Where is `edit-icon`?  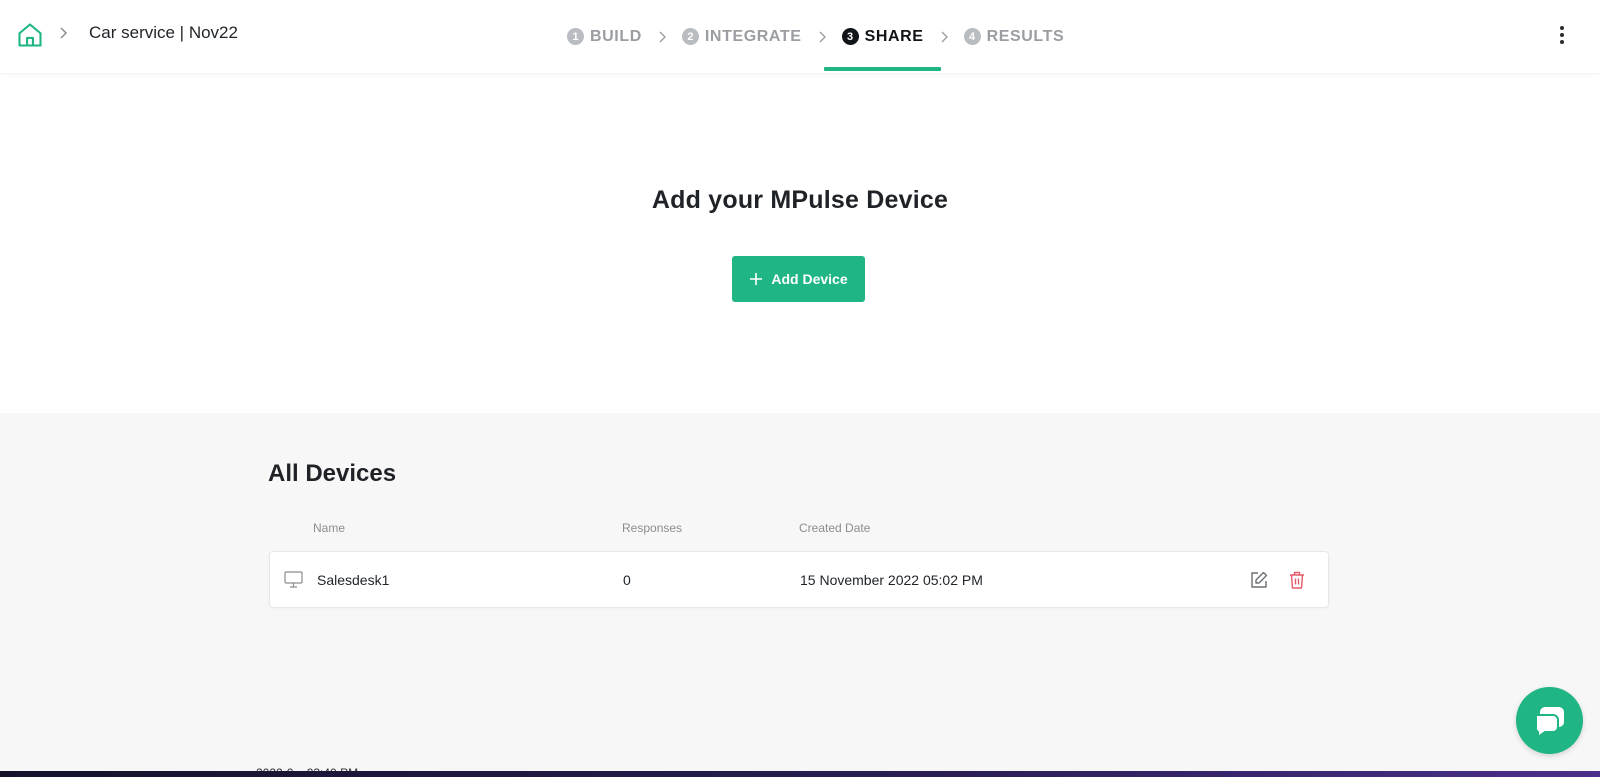 edit-icon is located at coordinates (1259, 580).